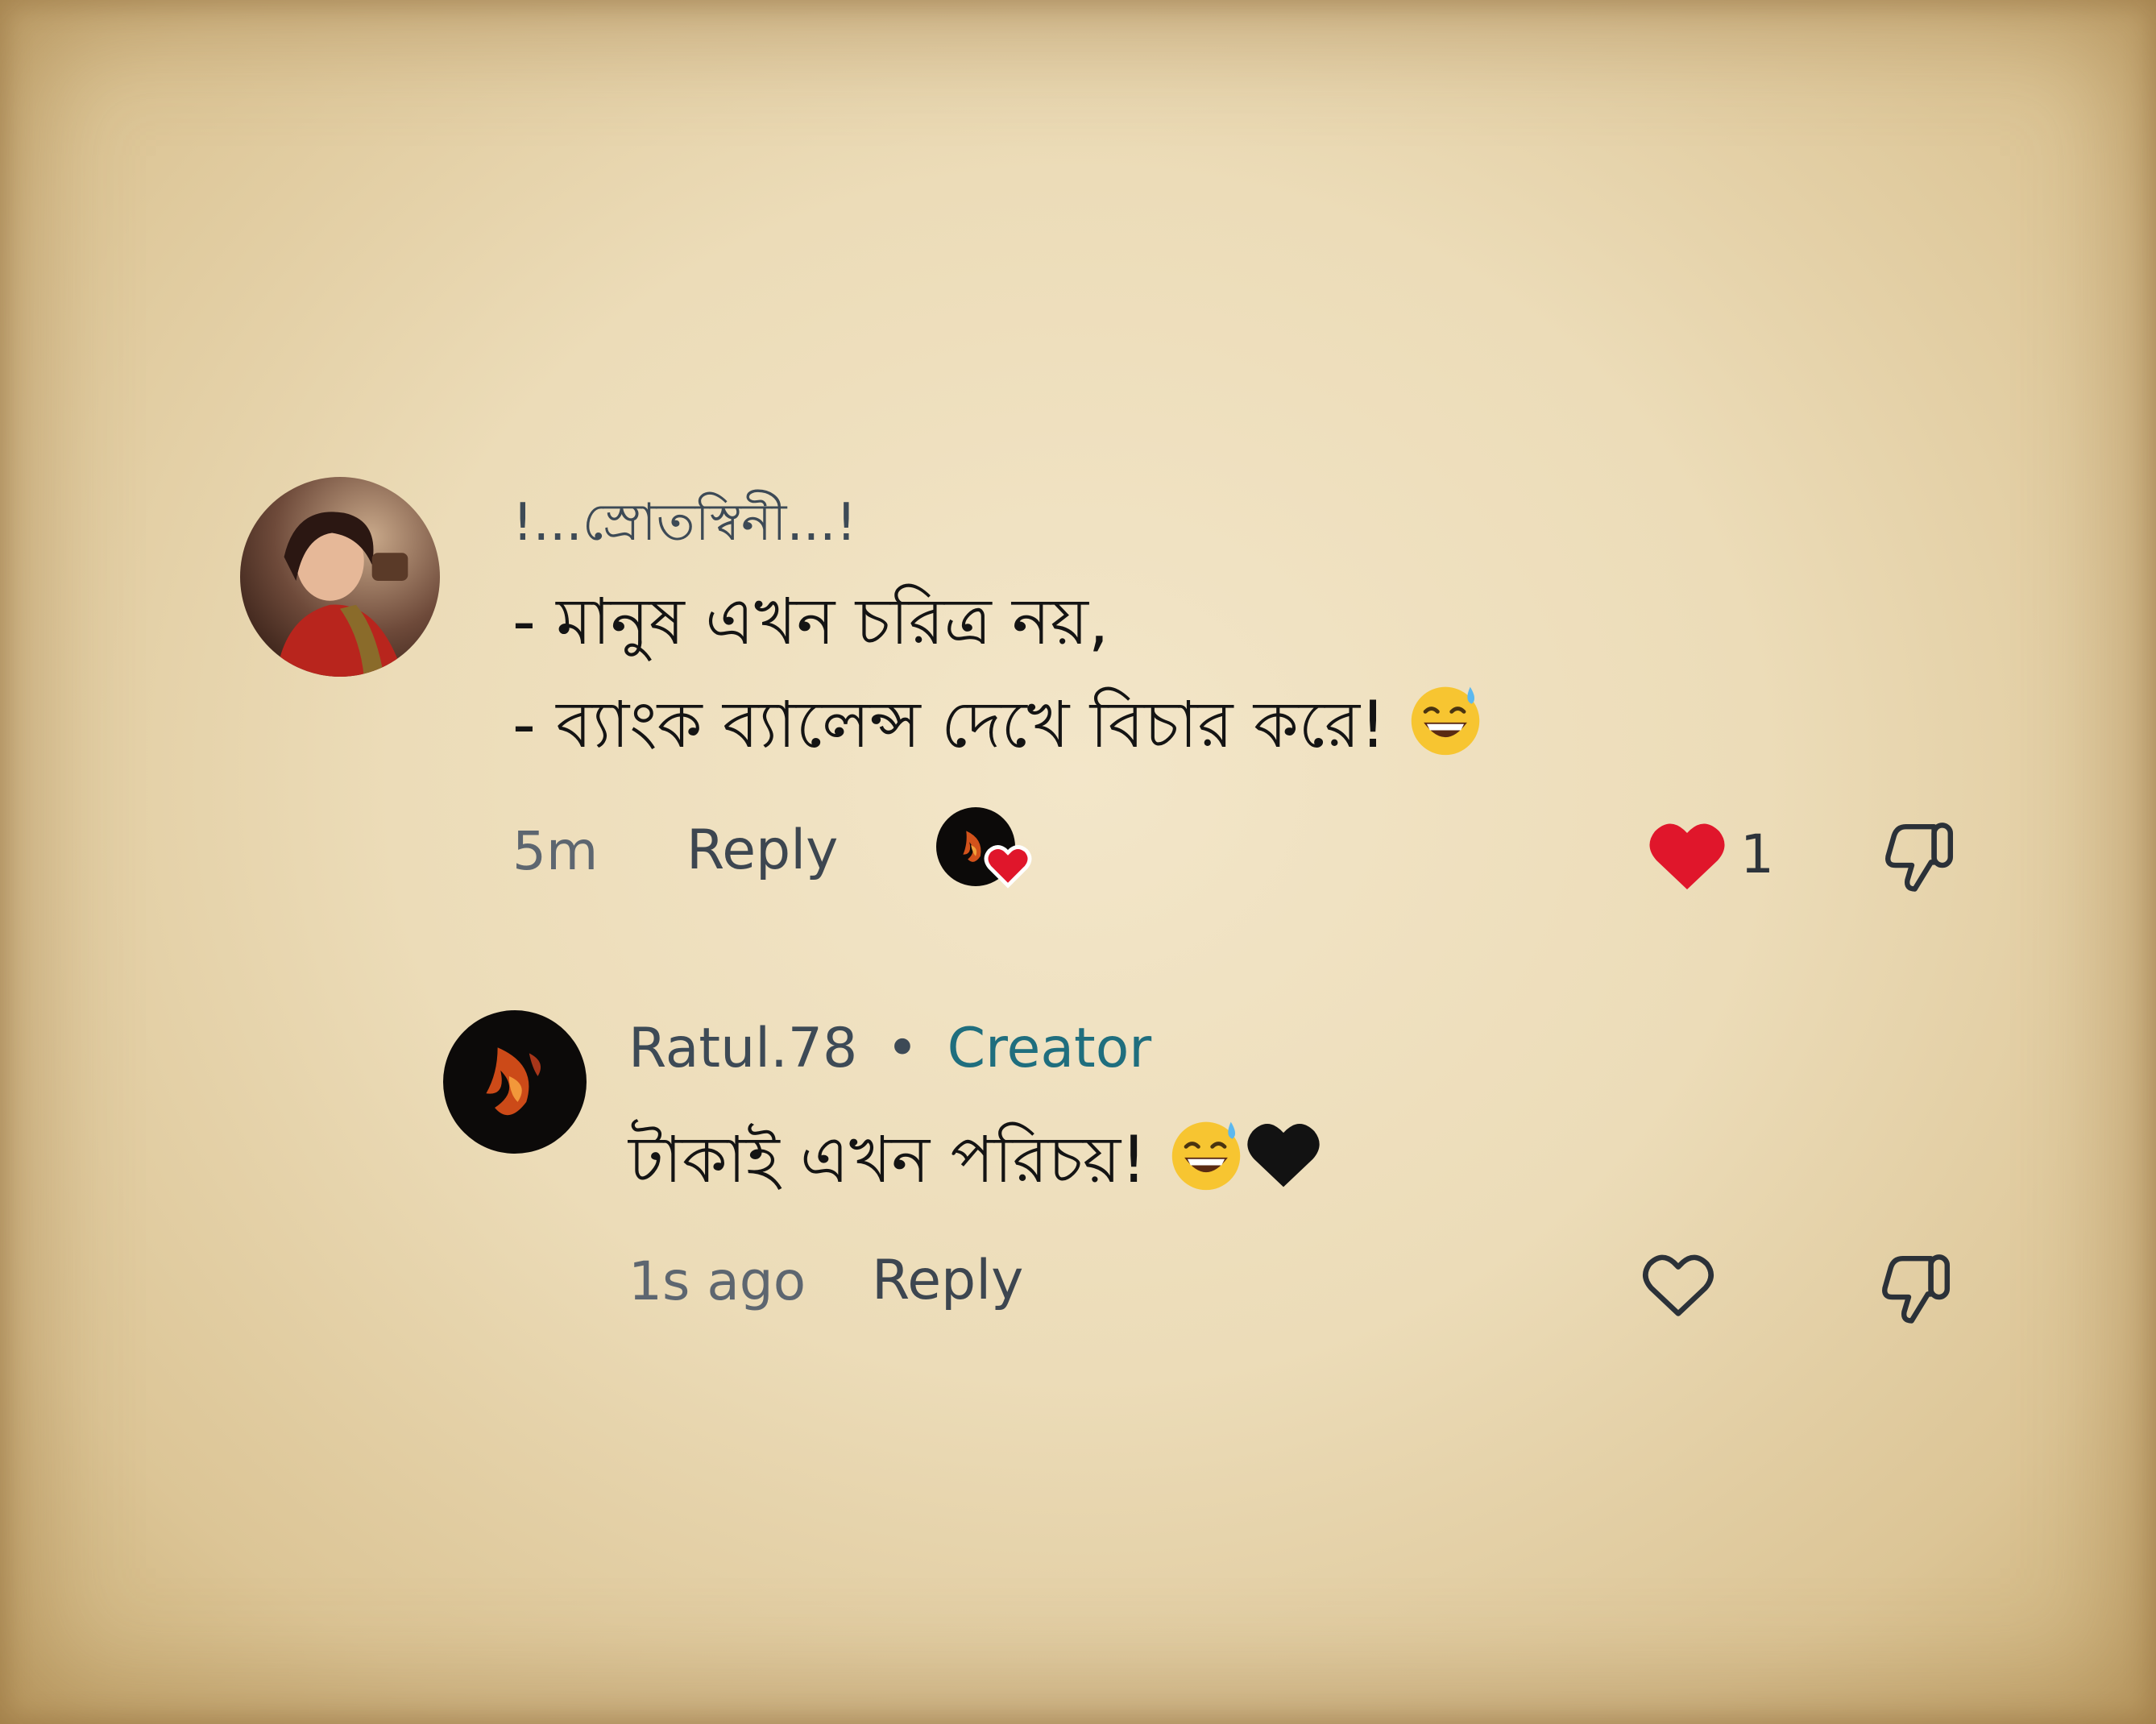 The height and width of the screenshot is (1724, 2156). What do you see at coordinates (810, 622) in the screenshot?
I see `comment-text-line: - মানুষ এখন চরিত্র নয়,` at bounding box center [810, 622].